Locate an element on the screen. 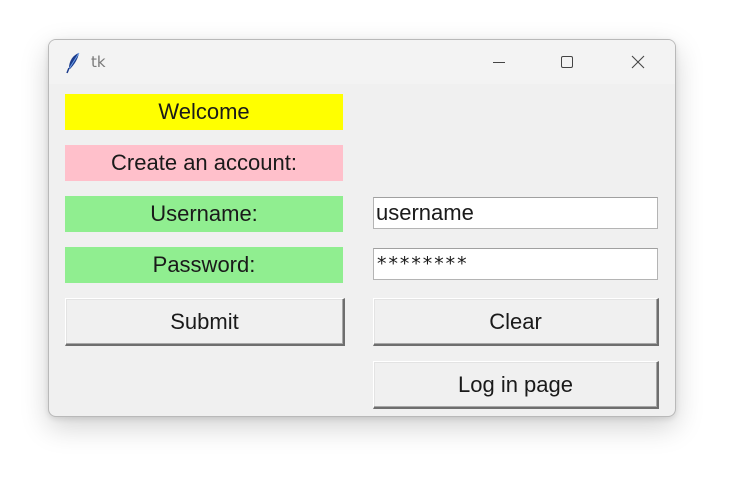  close-button is located at coordinates (638, 62).